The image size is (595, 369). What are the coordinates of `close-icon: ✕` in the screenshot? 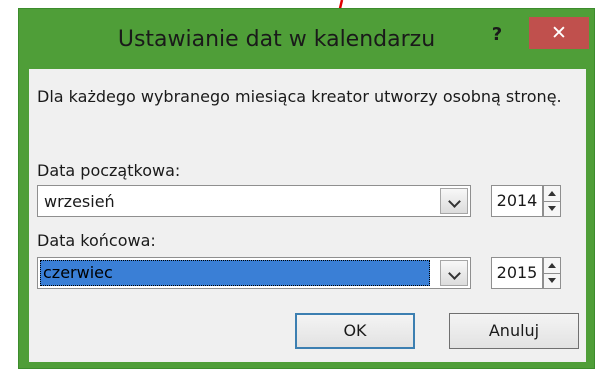 It's located at (559, 33).